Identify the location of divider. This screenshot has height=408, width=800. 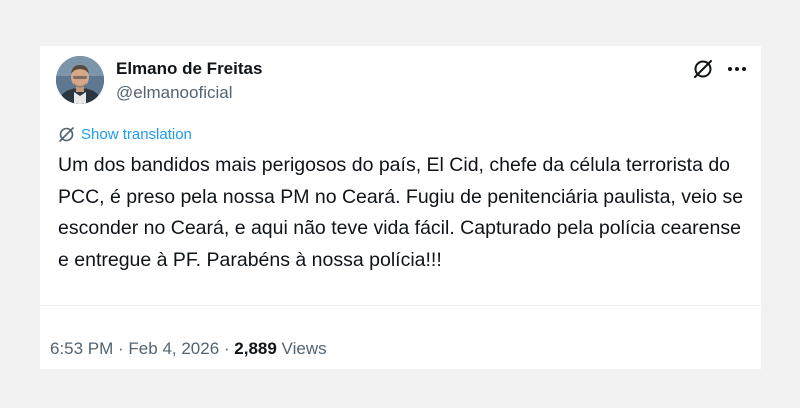
(400, 305).